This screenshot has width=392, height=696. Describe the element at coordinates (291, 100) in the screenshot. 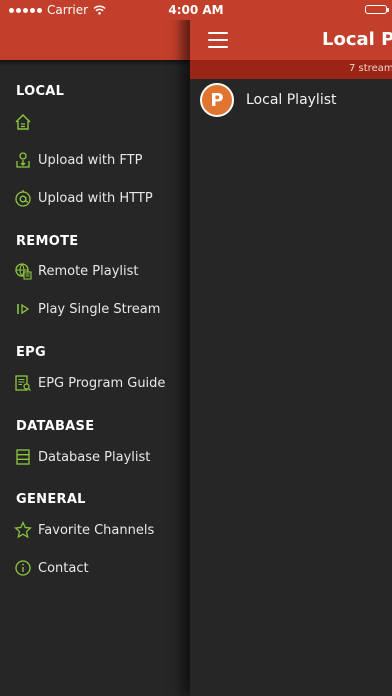

I see `playlist-label: Local Playlist` at that location.